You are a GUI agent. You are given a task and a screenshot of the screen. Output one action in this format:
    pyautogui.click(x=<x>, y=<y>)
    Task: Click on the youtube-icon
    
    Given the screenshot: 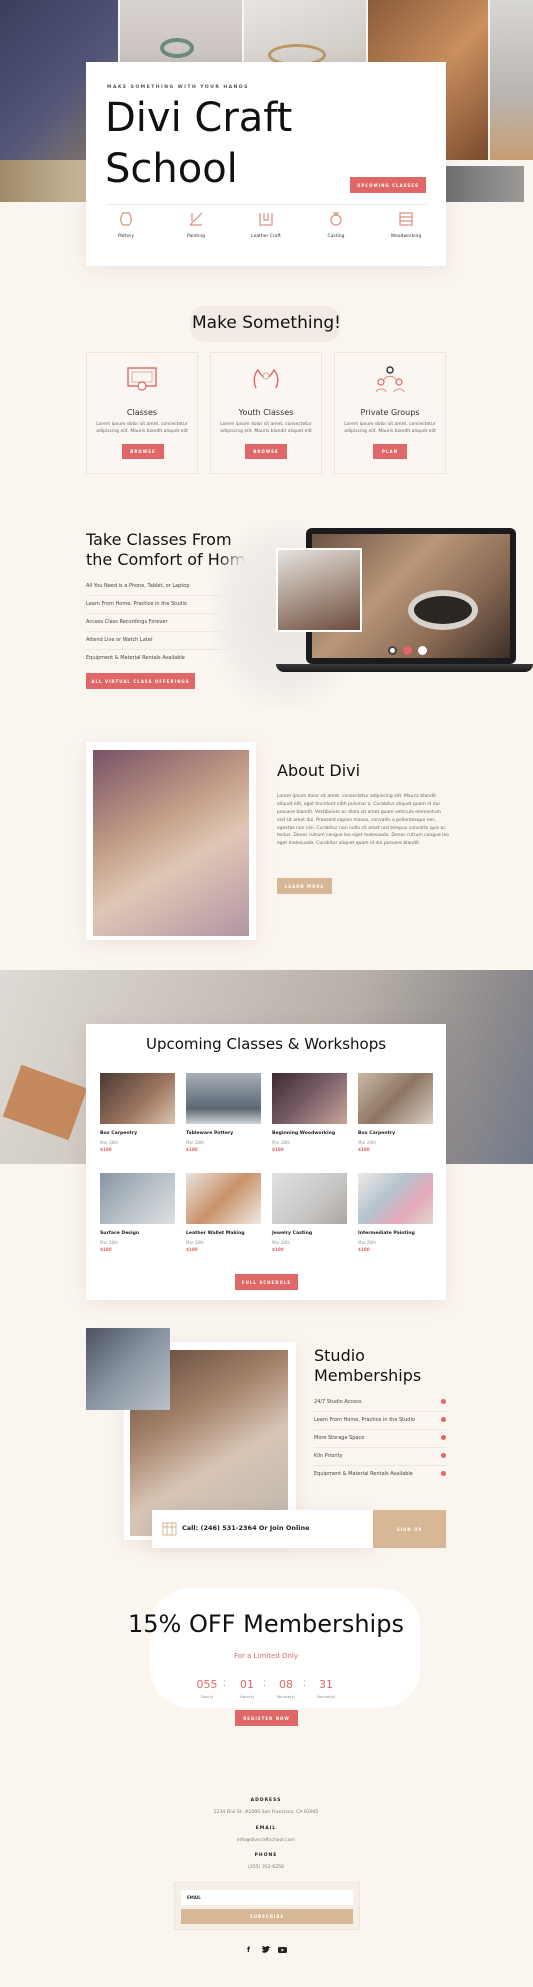 What is the action you would take?
    pyautogui.click(x=282, y=1950)
    